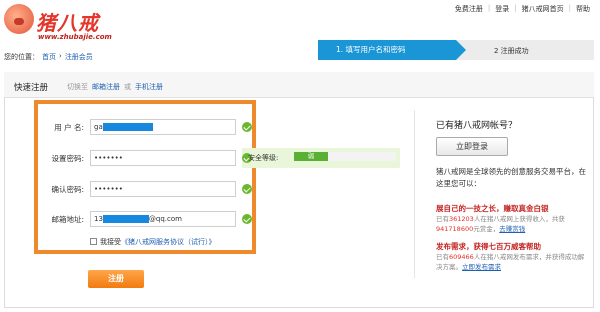 The width and height of the screenshot is (600, 312). What do you see at coordinates (31, 88) in the screenshot?
I see `panel-title: 快速注册` at bounding box center [31, 88].